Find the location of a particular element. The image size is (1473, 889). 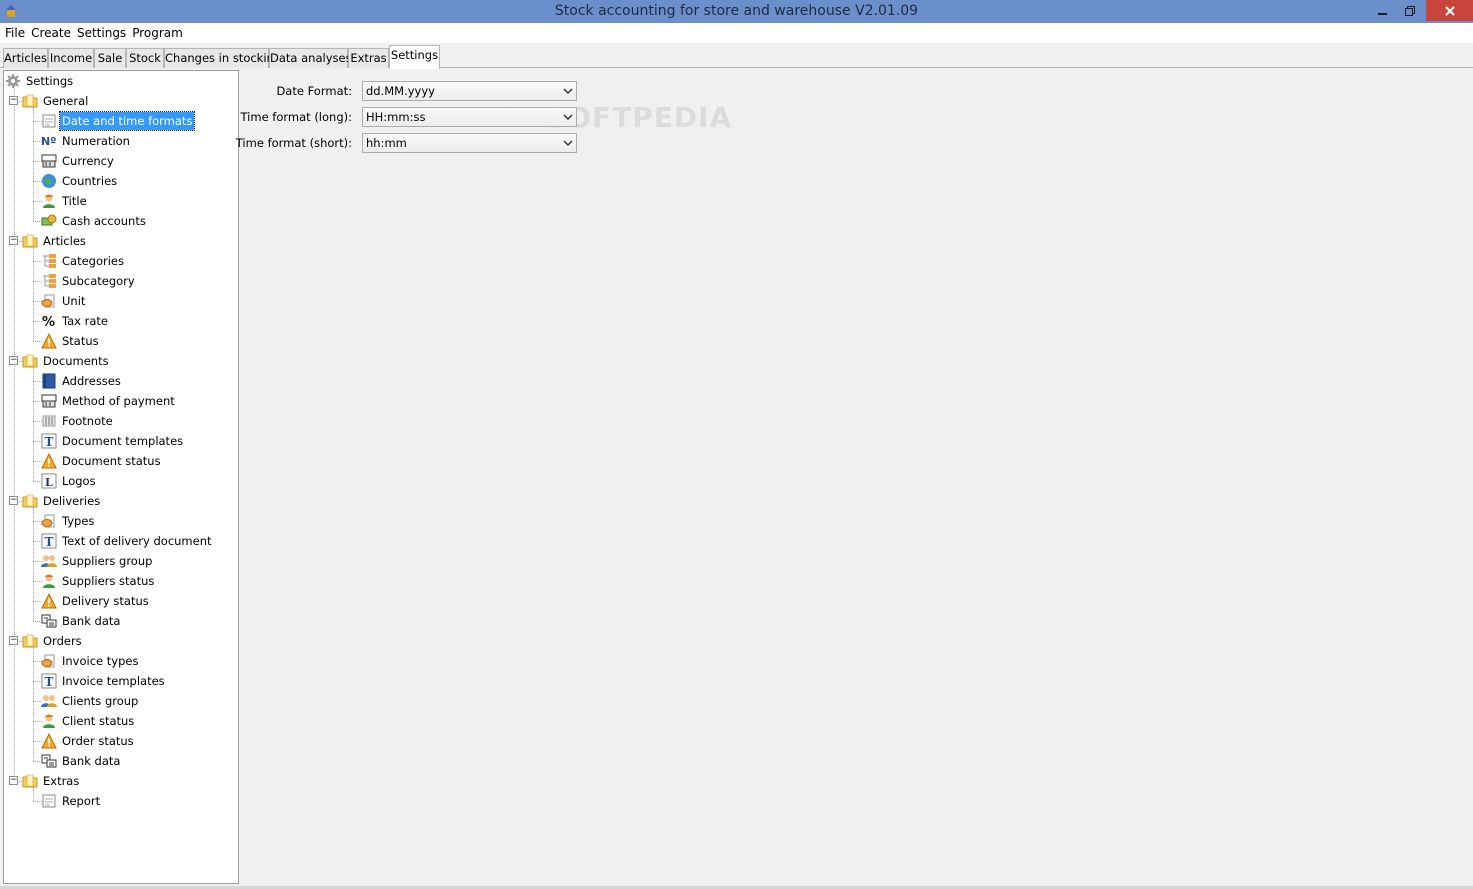

tree-item-currency: Currency is located at coordinates (78, 161).